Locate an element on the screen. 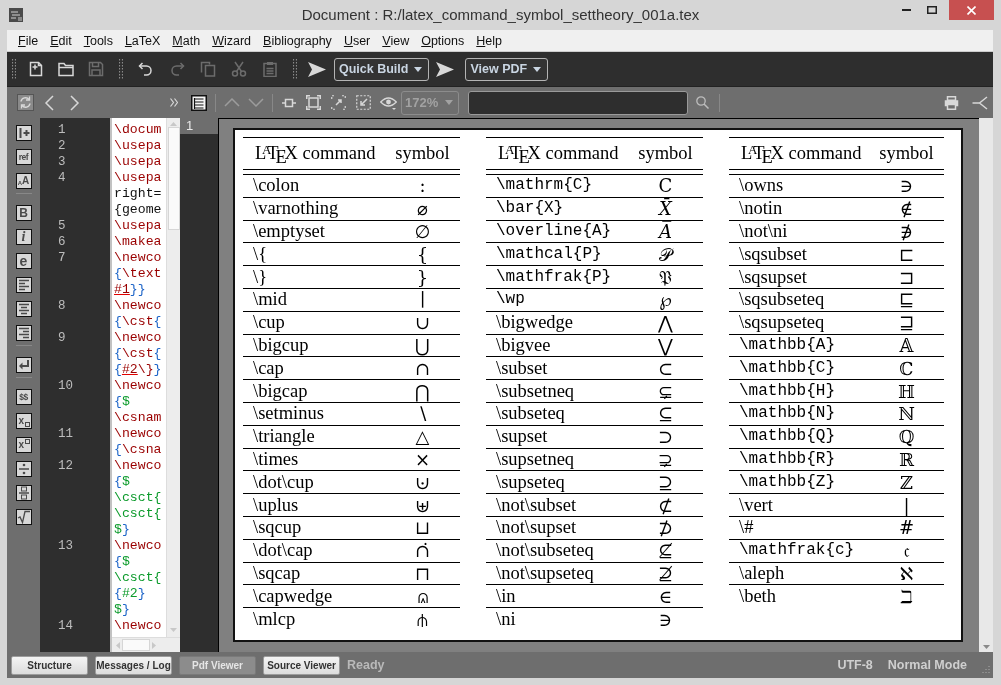 This screenshot has width=1001, height=685. command-cell-text: \bigcap is located at coordinates (280, 391).